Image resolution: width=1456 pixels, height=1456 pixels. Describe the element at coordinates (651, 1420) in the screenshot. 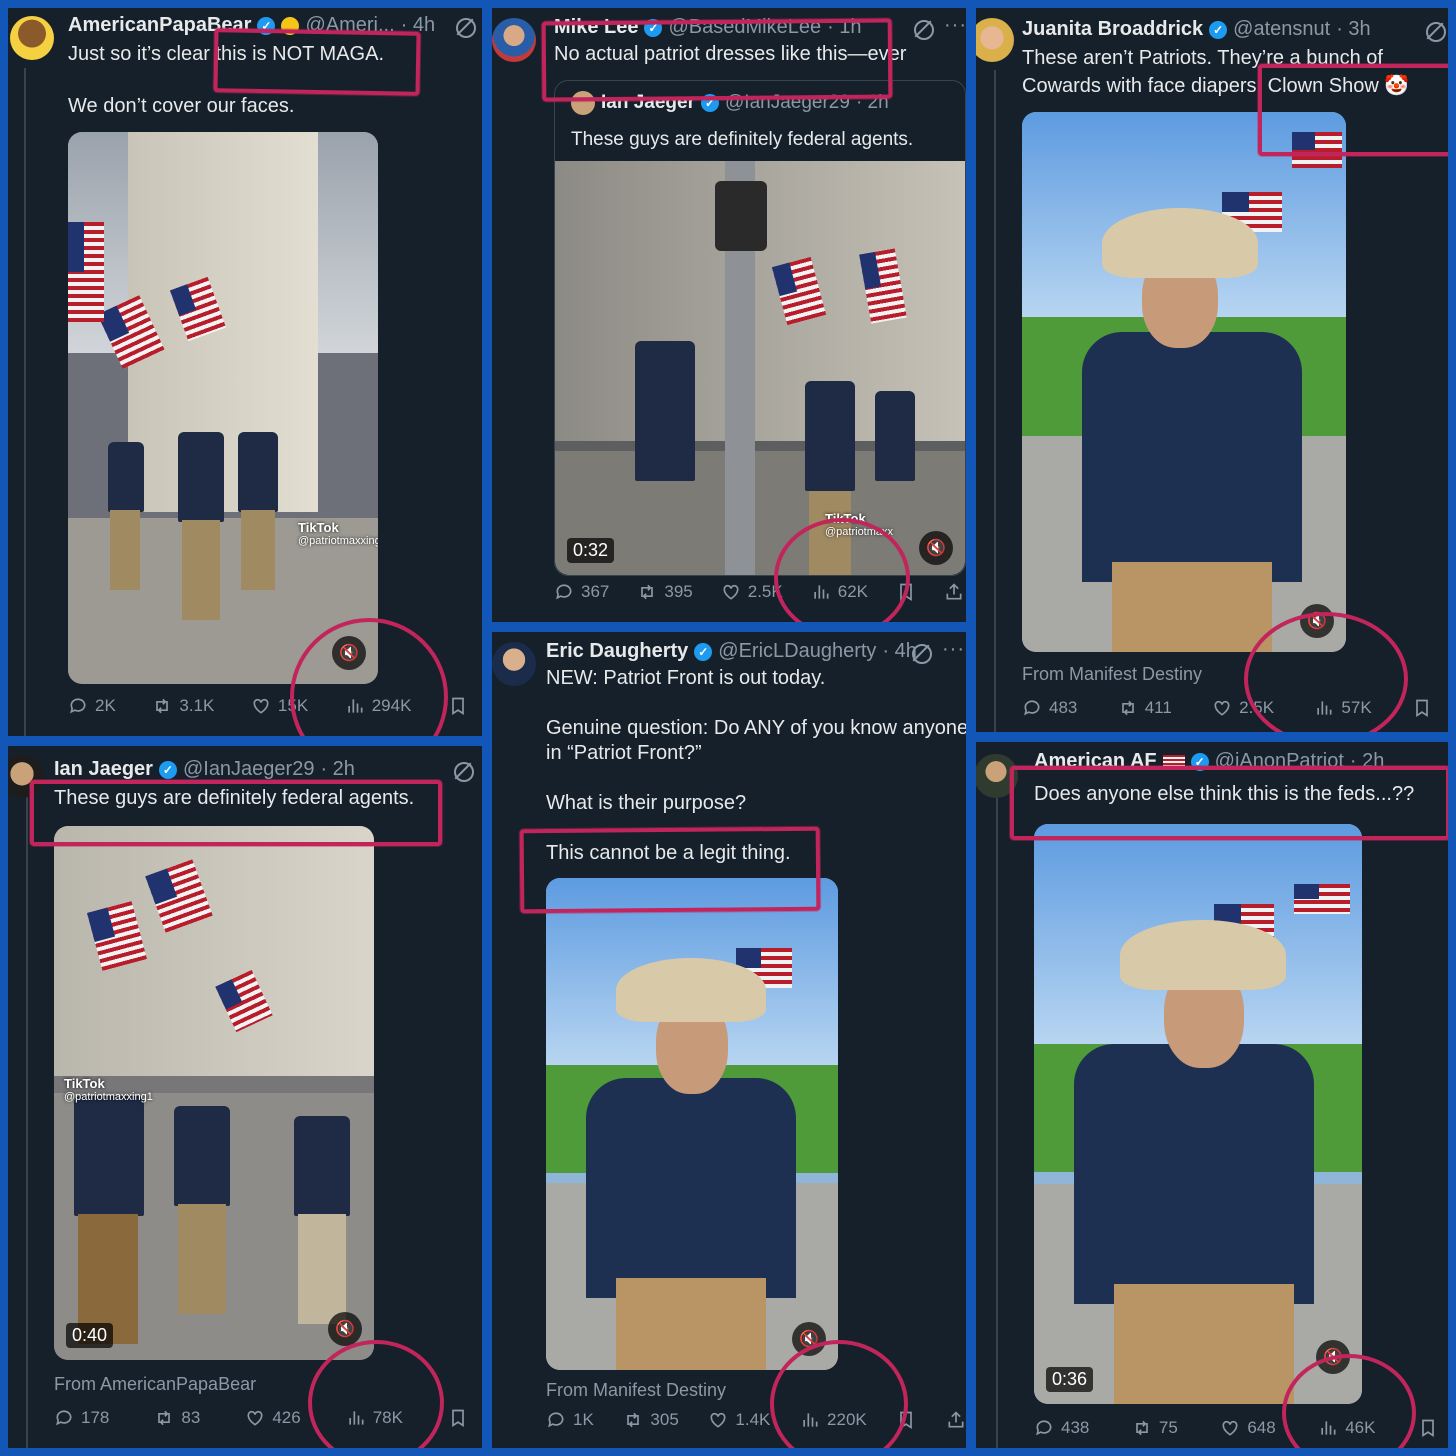

I see `repost-button: 305` at that location.